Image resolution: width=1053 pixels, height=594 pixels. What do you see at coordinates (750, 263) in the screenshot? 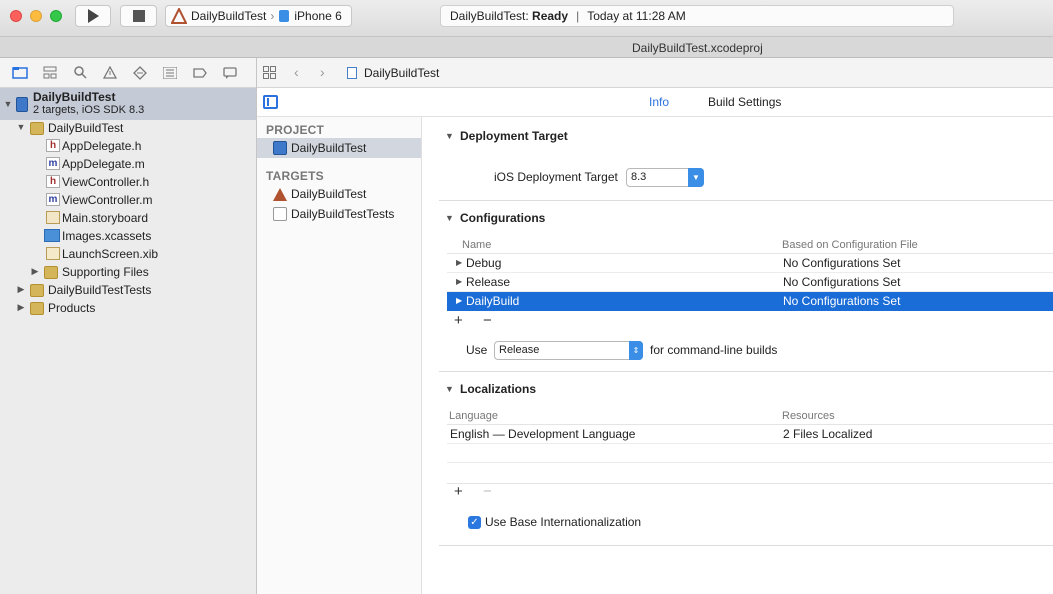
I see `config-row-debug: ▶ Debug No Configurations Set` at bounding box center [750, 263].